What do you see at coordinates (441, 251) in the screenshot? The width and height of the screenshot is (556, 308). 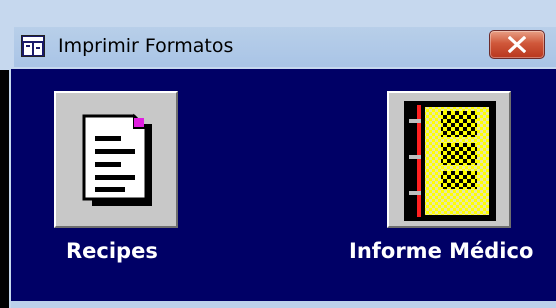 I see `informe-medico-label: Informe Médico` at bounding box center [441, 251].